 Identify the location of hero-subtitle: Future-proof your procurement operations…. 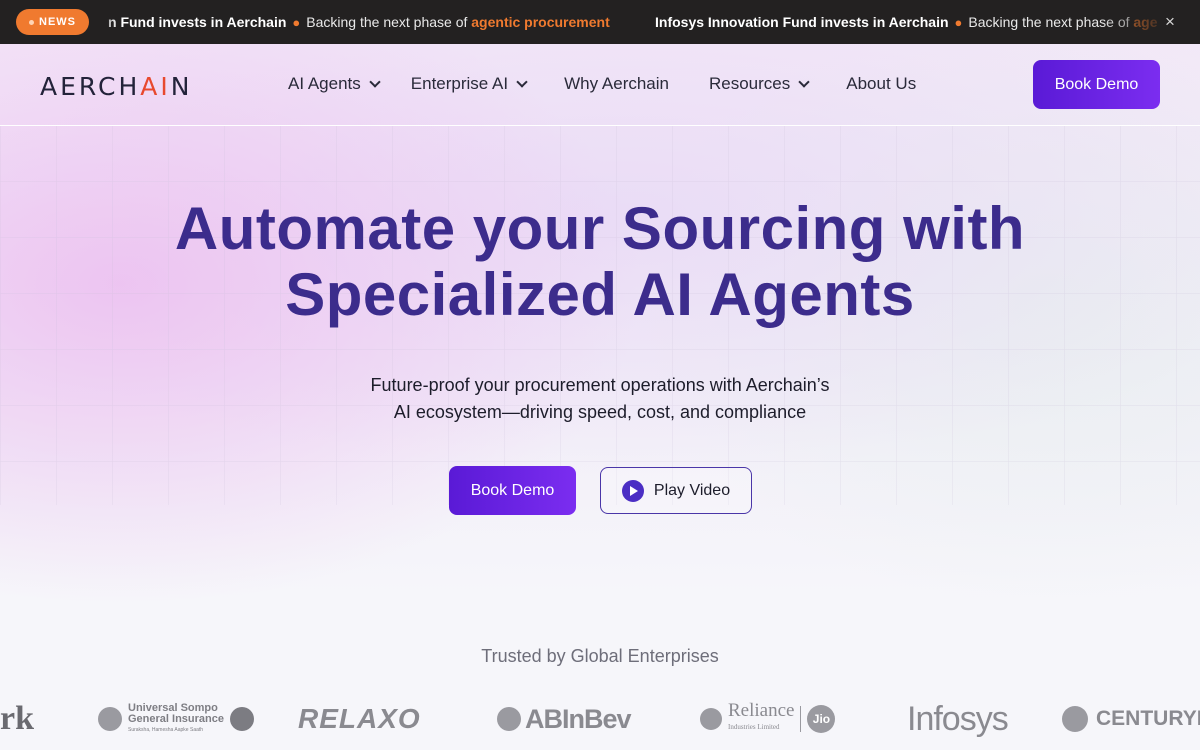
(600, 399).